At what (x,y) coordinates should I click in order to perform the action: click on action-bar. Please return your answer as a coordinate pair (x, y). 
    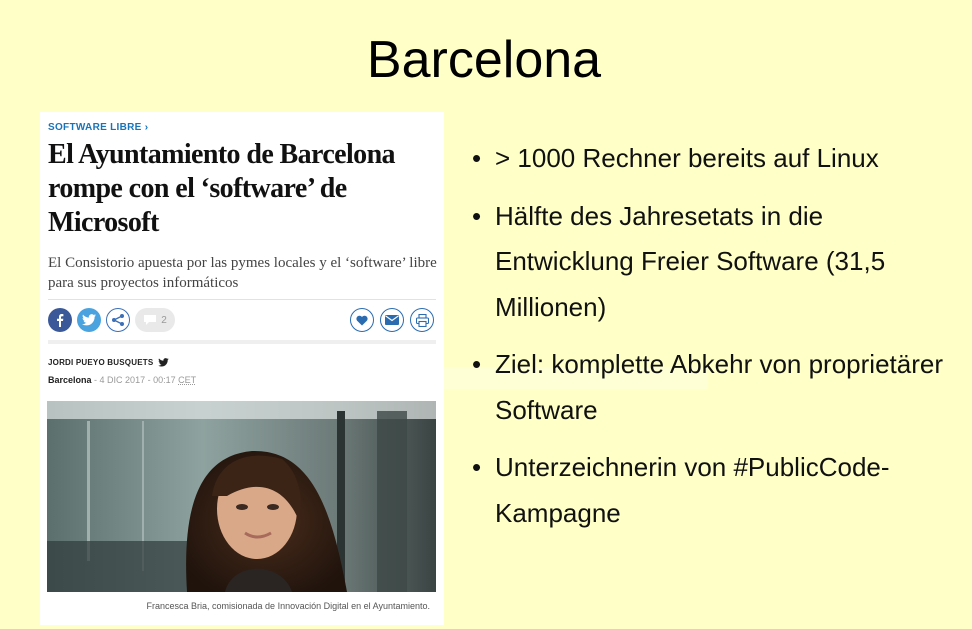
    Looking at the image, I should click on (392, 320).